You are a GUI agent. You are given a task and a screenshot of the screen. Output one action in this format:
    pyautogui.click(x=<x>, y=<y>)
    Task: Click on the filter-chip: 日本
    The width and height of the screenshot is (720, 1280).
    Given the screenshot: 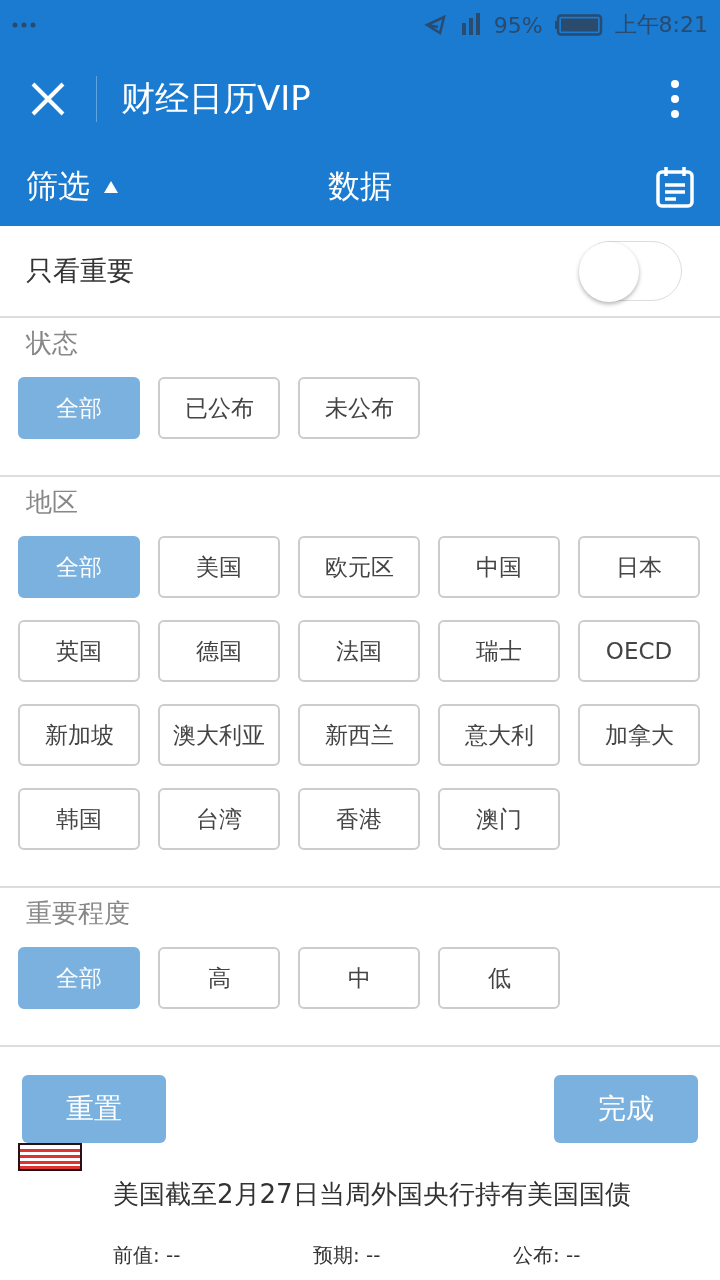 What is the action you would take?
    pyautogui.click(x=639, y=567)
    